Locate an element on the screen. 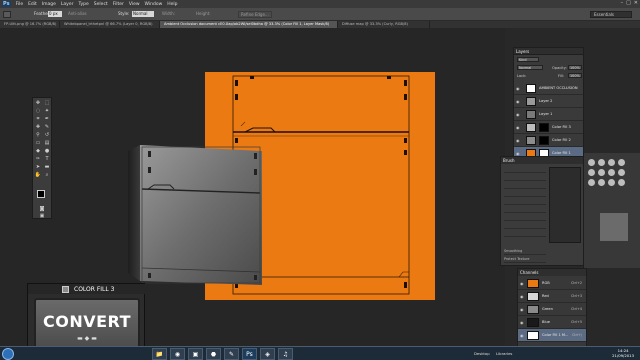 The image size is (640, 360). style-select: Normal is located at coordinates (143, 14).